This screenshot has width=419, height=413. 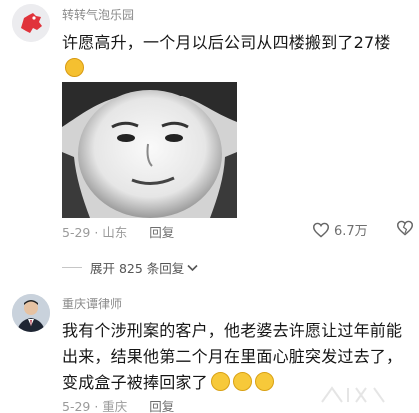 I want to click on like-count: 6.7万, so click(x=351, y=231).